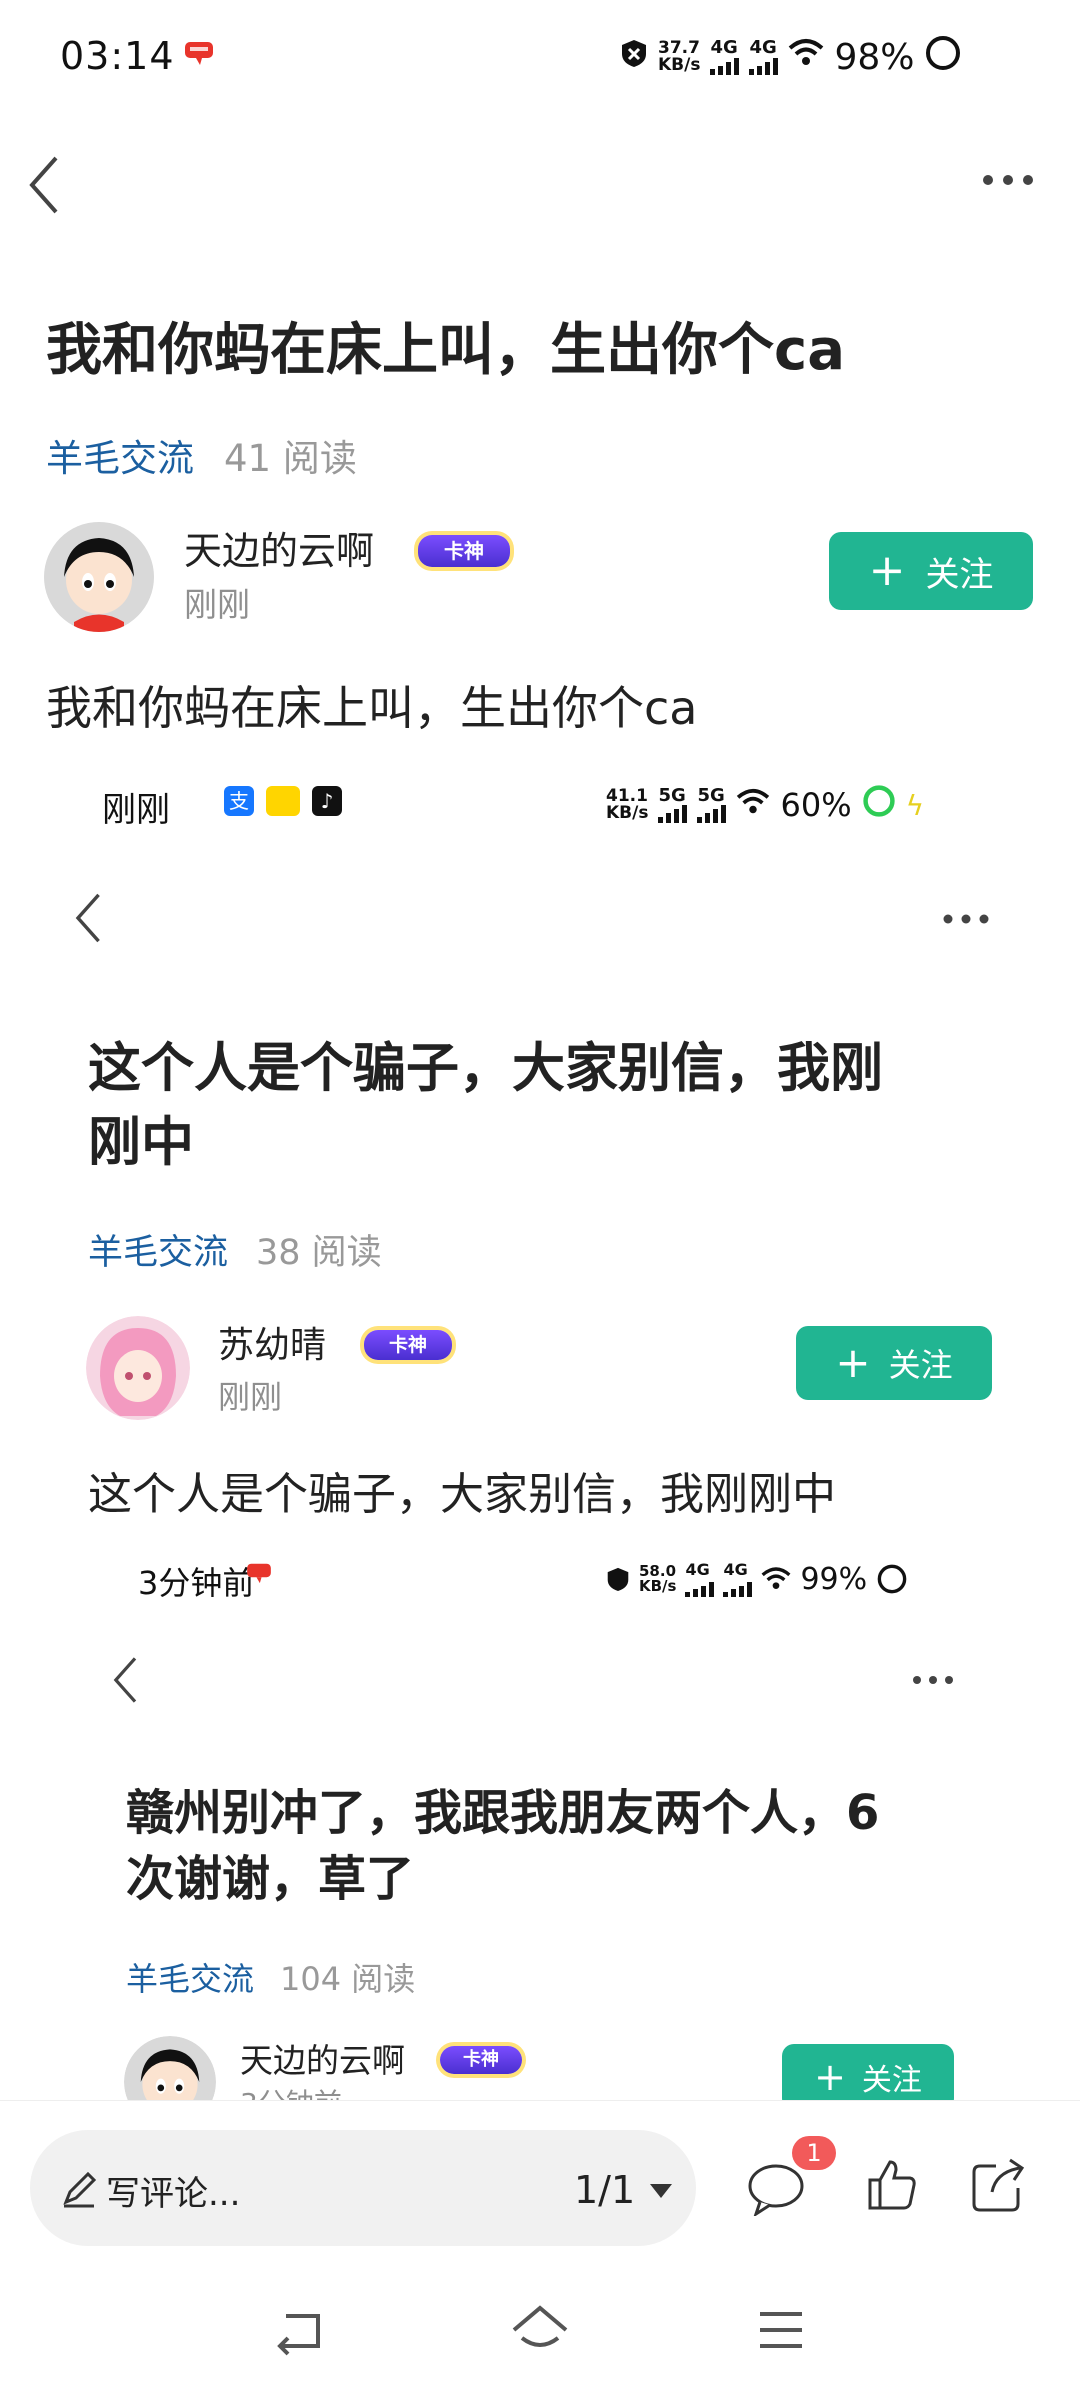  I want to click on img2-back-icon, so click(125, 1680).